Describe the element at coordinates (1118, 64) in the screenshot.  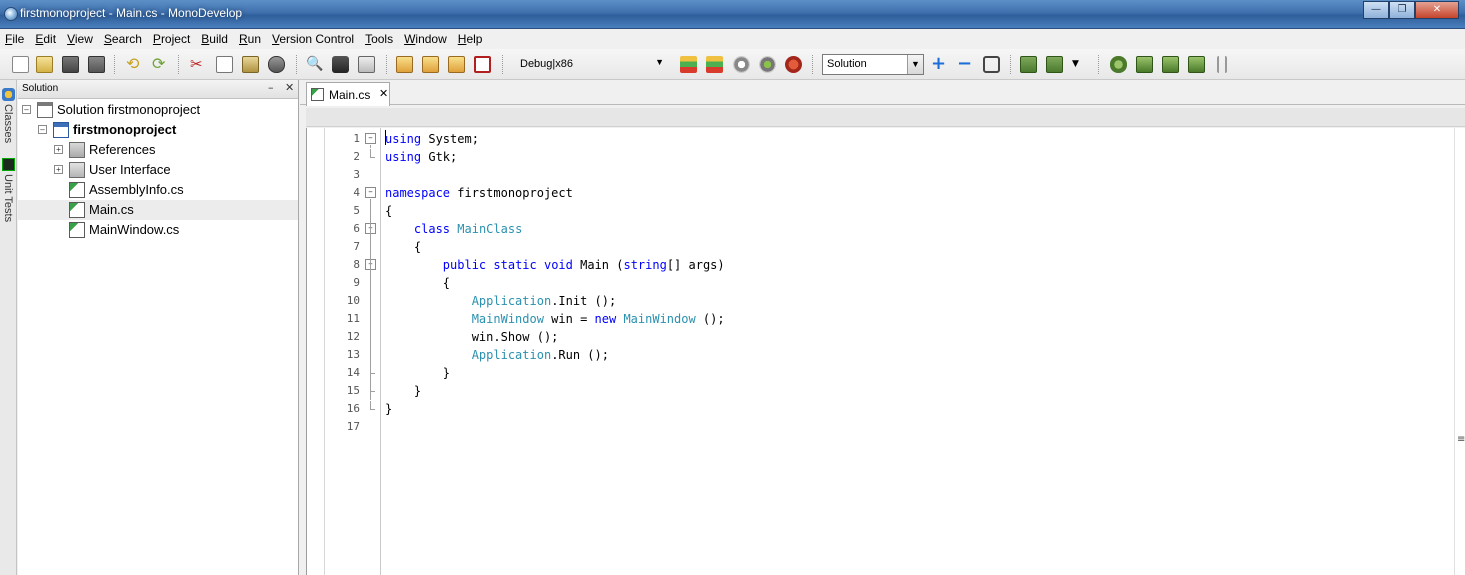
I see `align-icon` at that location.